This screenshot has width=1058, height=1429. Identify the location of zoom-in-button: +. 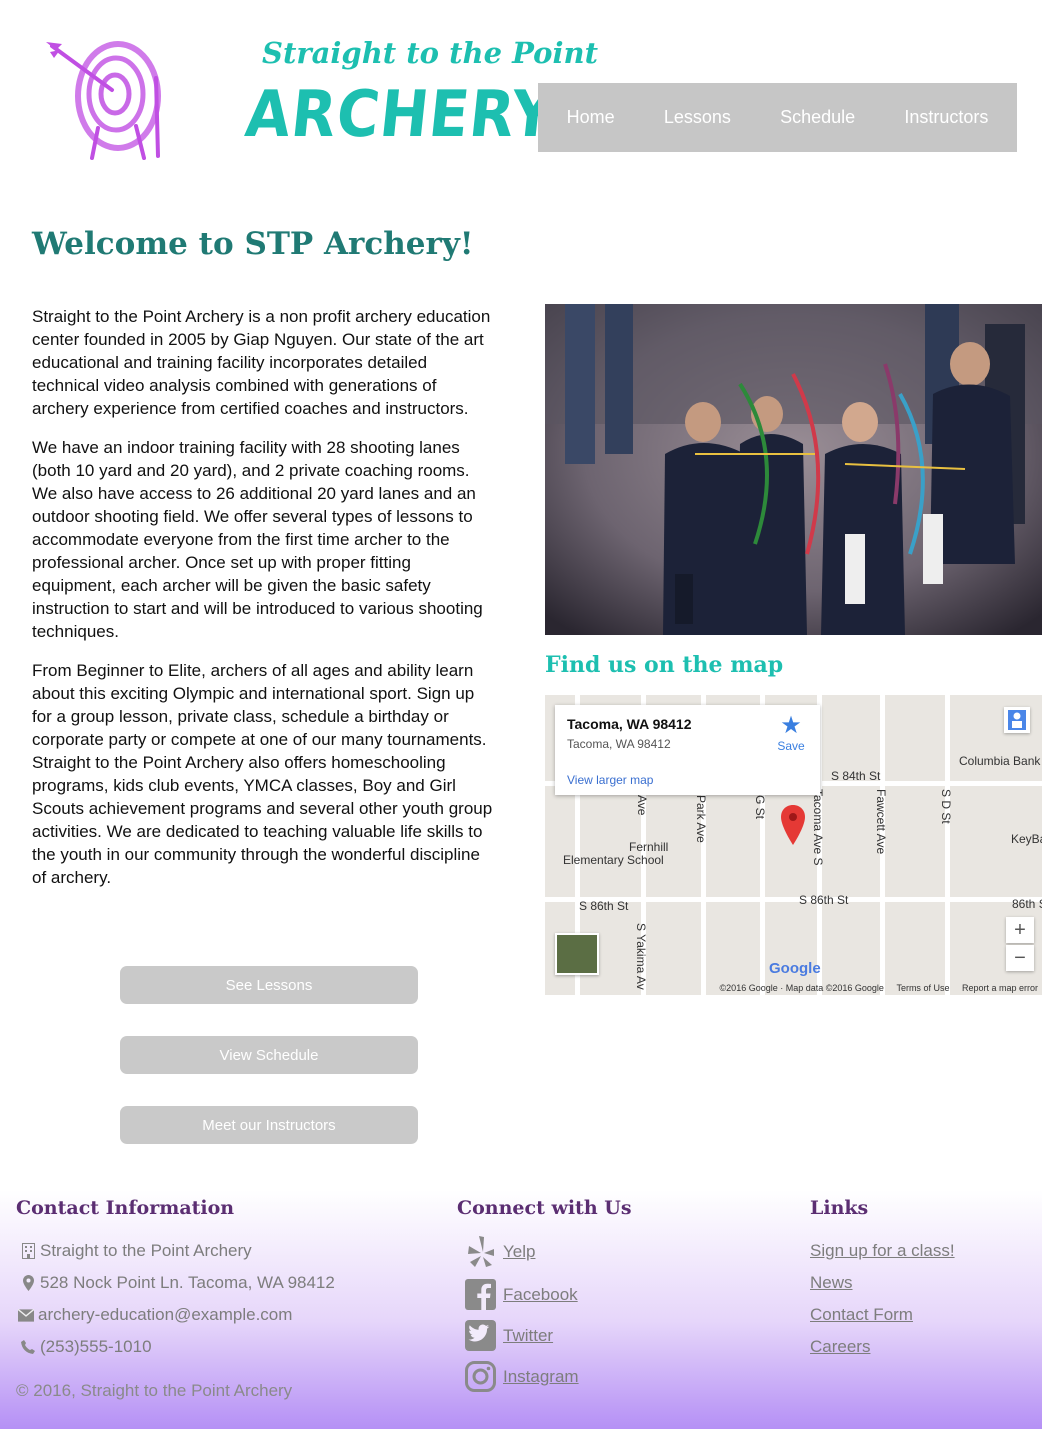
(1020, 930).